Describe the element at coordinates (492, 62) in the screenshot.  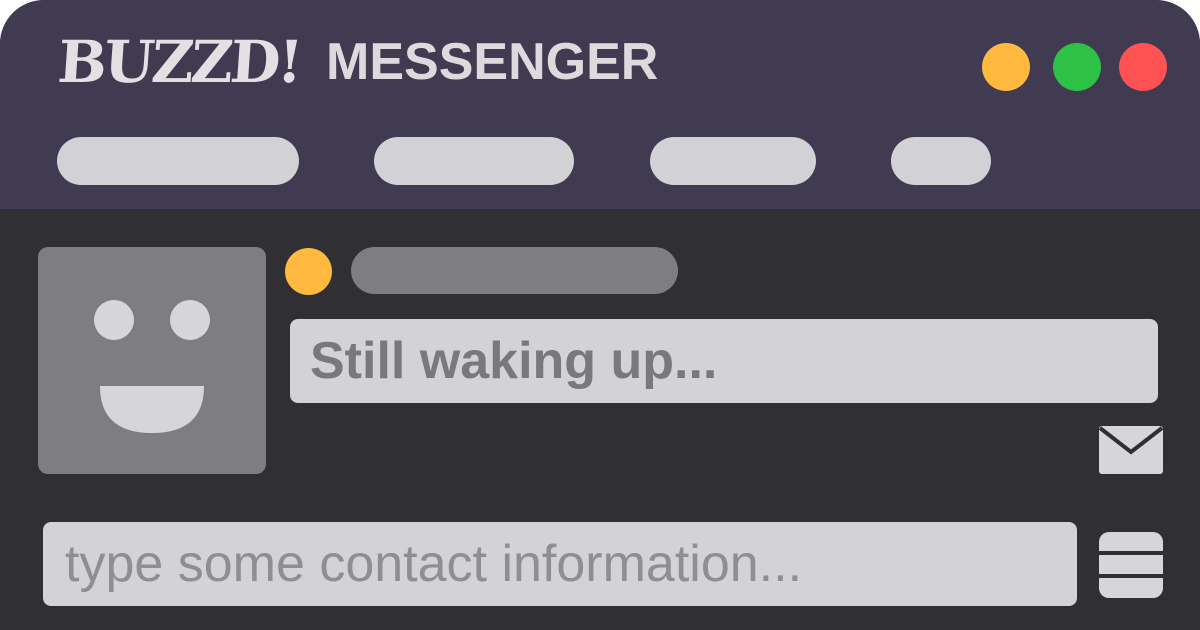
I see `app-title: MESSENGER` at that location.